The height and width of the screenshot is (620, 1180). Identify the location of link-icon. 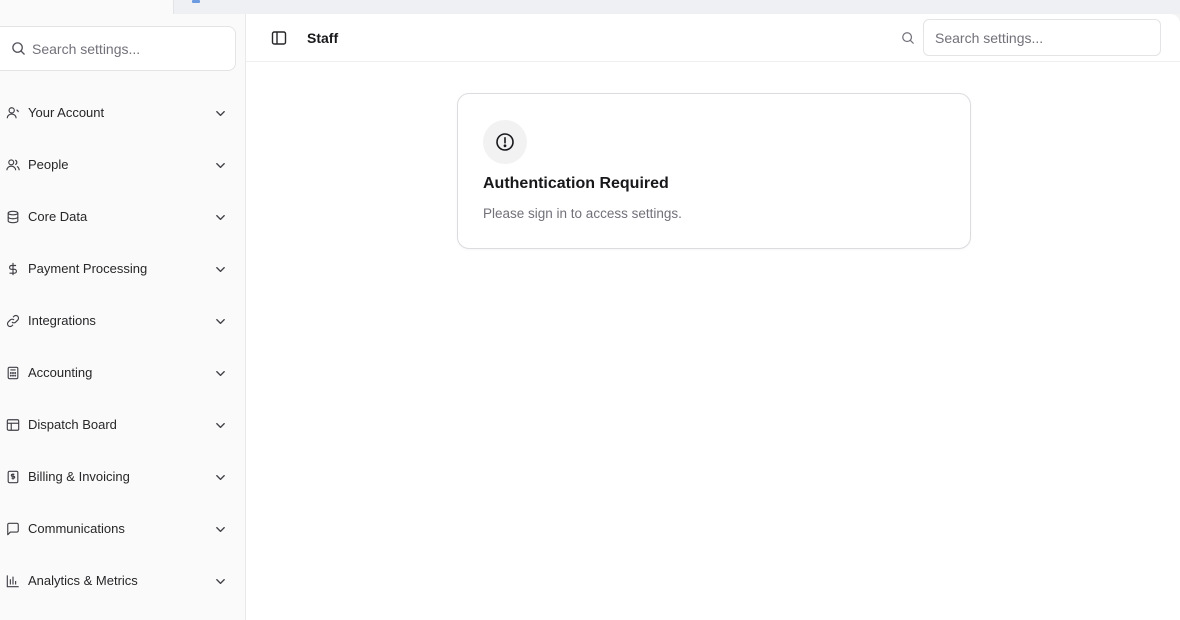
(13, 321).